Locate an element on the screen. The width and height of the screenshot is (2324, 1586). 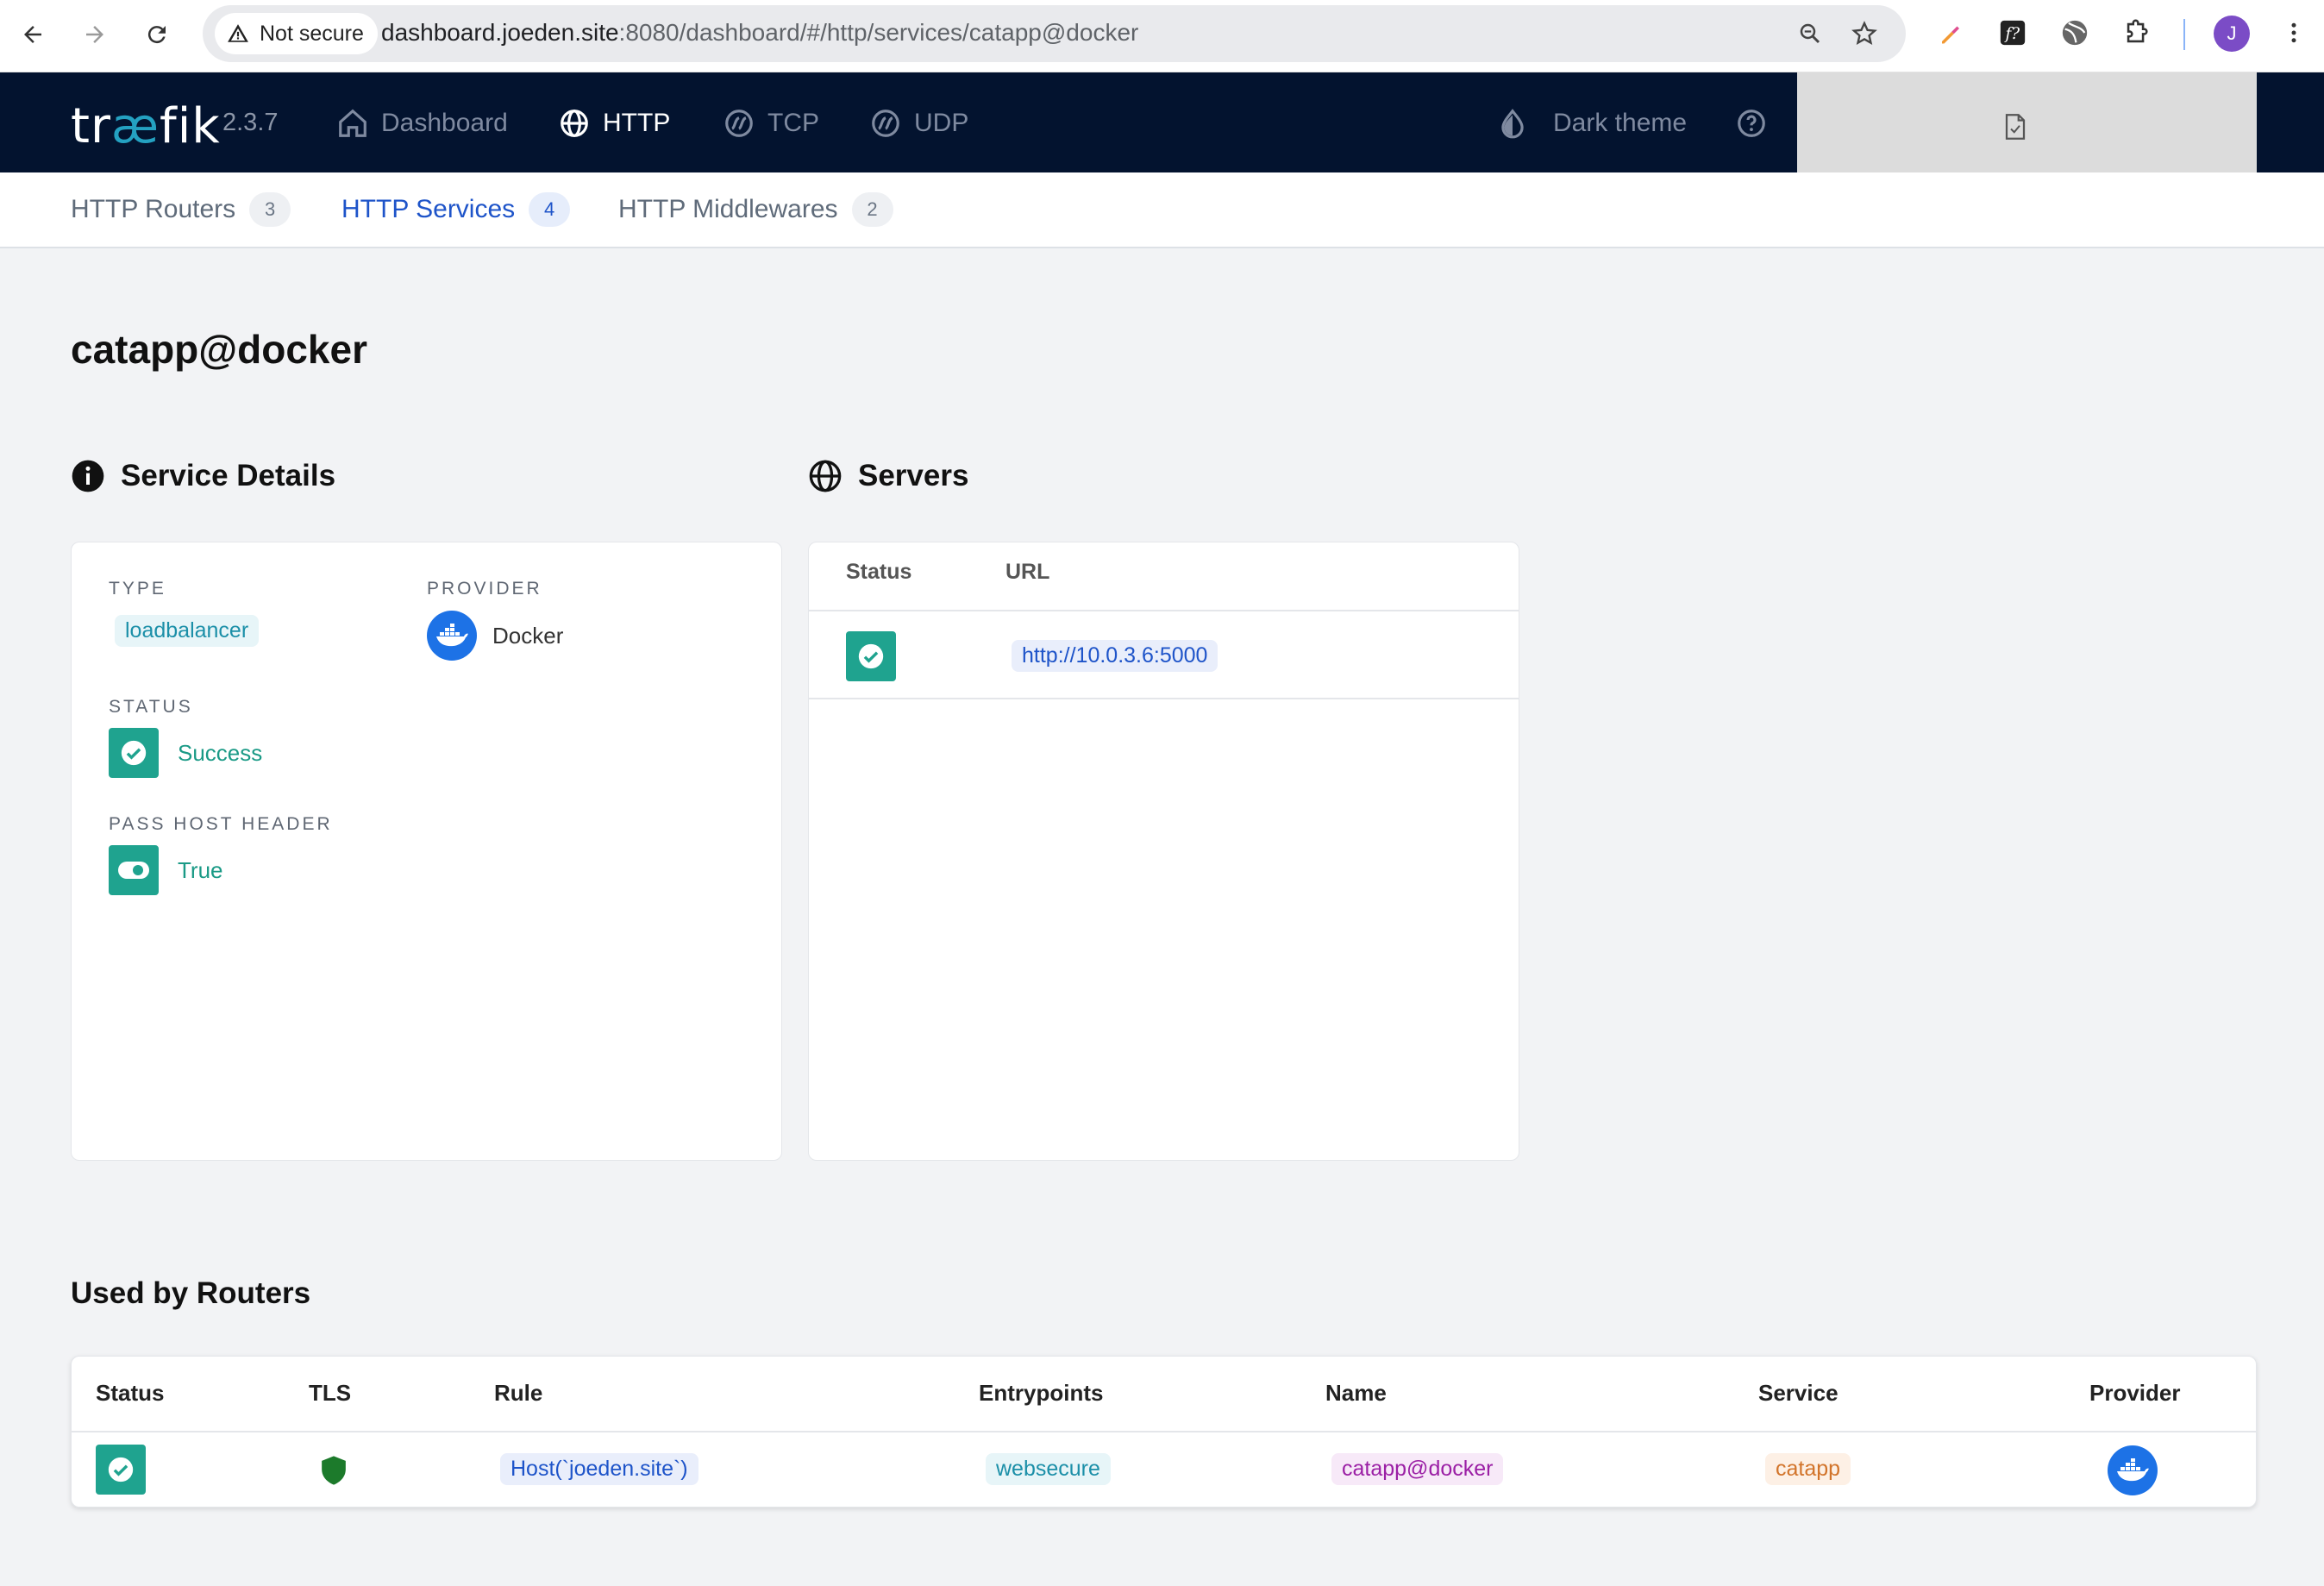
logo-text-end: fik is located at coordinates (190, 126).